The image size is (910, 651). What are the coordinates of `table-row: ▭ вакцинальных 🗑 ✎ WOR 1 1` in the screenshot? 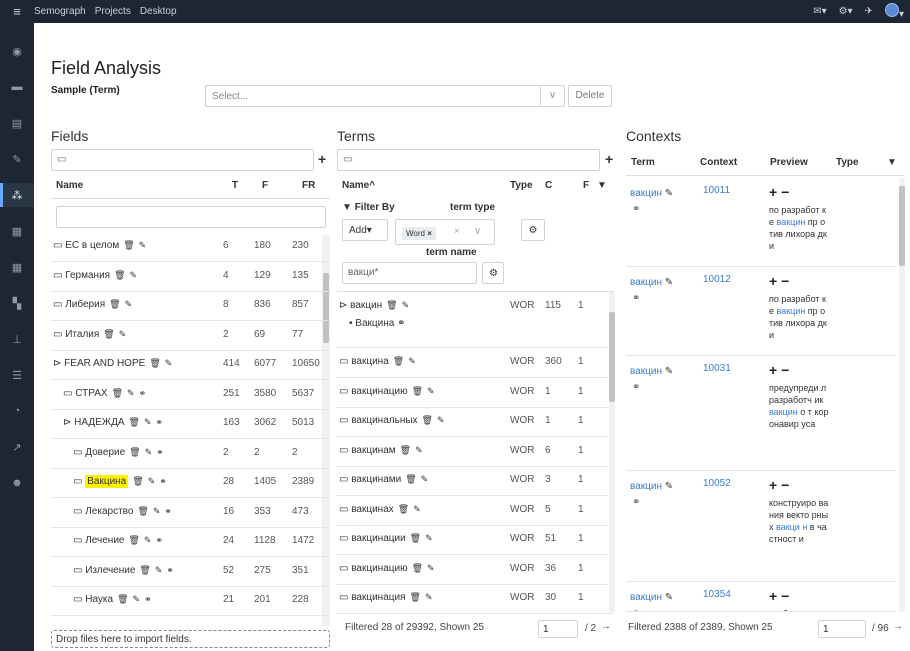 It's located at (475, 422).